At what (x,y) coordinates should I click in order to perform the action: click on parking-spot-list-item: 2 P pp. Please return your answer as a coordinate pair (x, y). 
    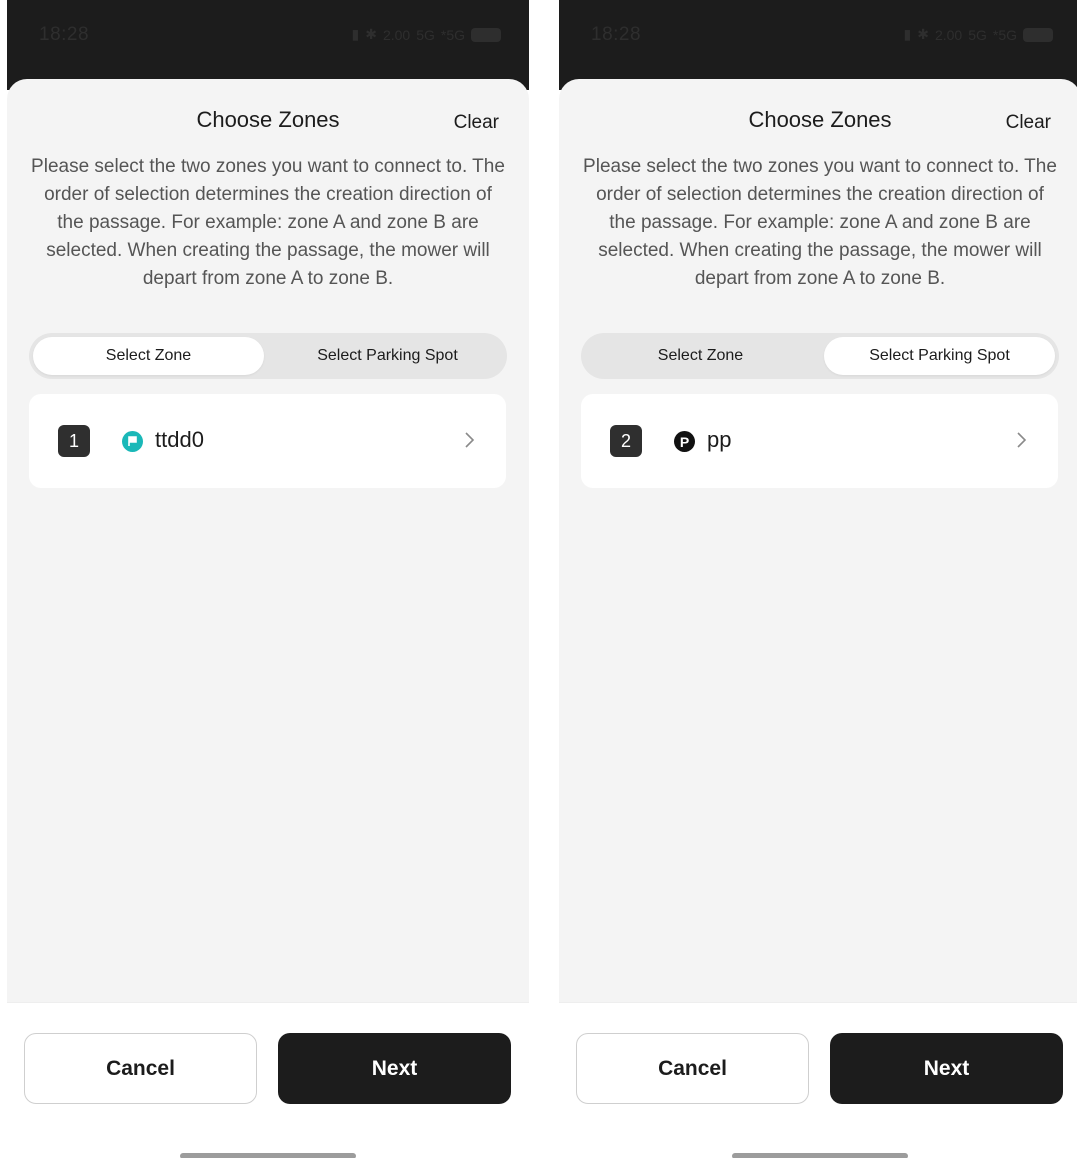
    Looking at the image, I should click on (819, 441).